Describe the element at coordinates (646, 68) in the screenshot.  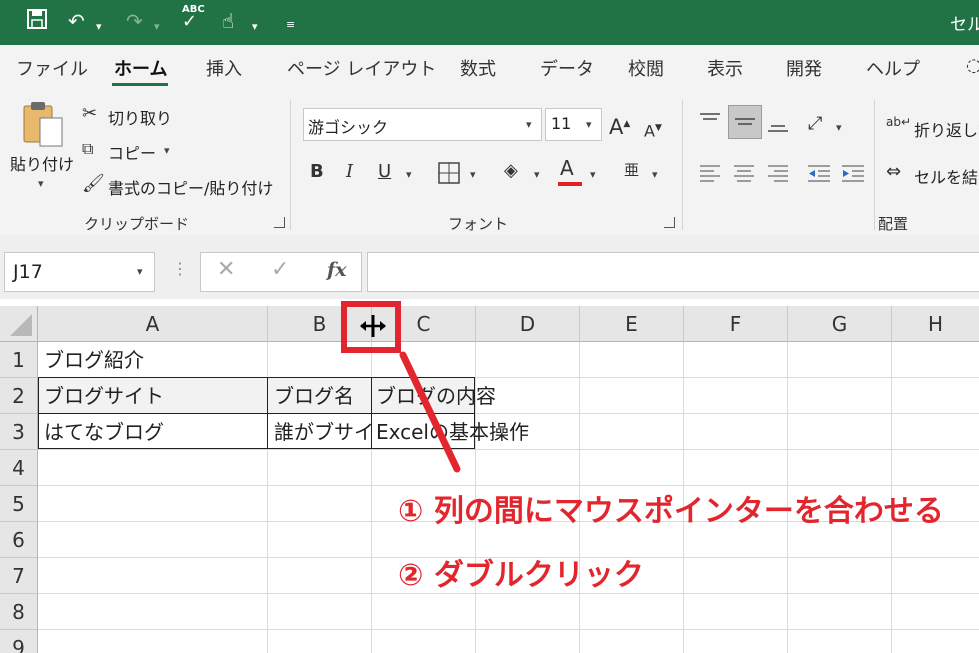
I see `tab-review: 校閲` at that location.